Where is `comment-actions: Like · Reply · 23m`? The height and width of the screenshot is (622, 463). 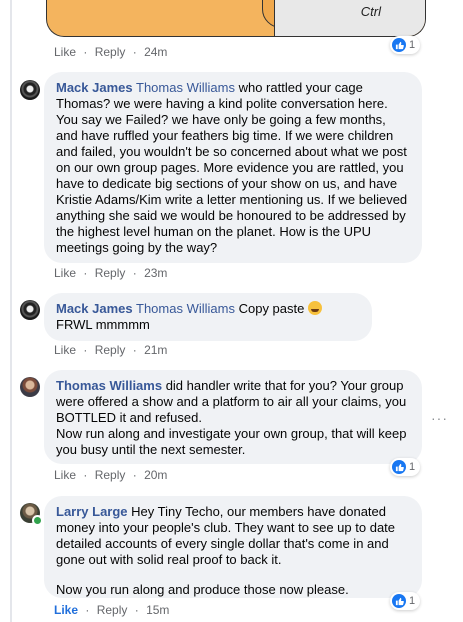
comment-actions: Like · Reply · 23m is located at coordinates (110, 273).